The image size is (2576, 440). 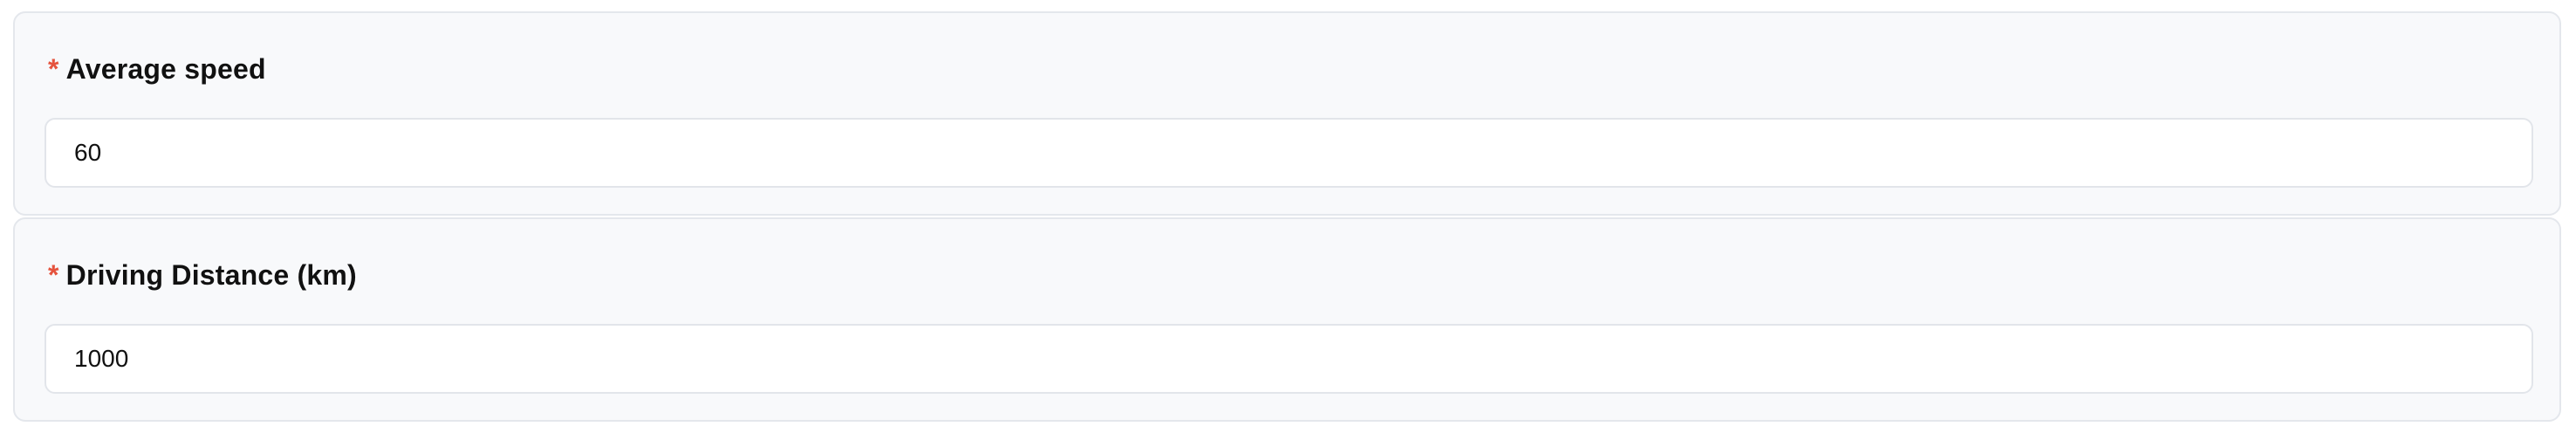 I want to click on average-speed-label-text: Average speed, so click(x=165, y=68).